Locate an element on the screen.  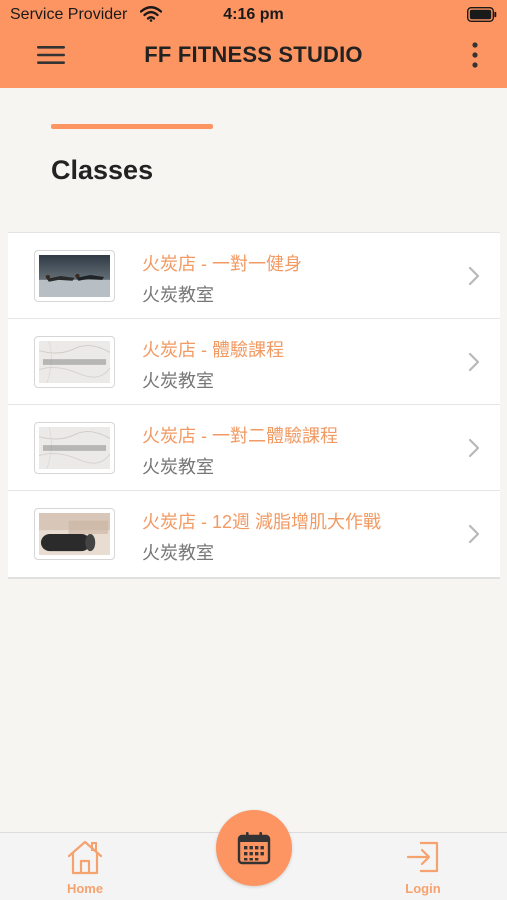
calendar-icon is located at coordinates (254, 848).